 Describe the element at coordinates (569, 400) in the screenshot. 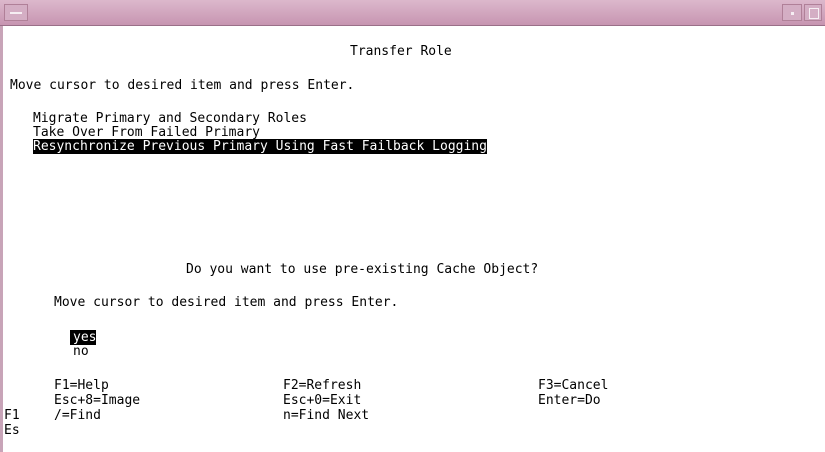

I see `key-do: Enter=Do` at that location.